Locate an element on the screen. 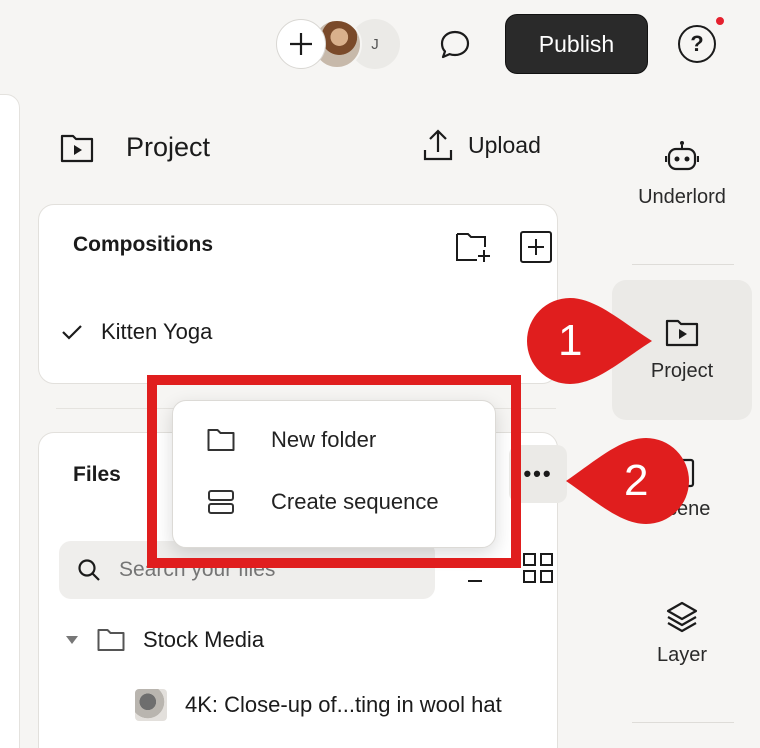  checkmark-icon is located at coordinates (72, 332).